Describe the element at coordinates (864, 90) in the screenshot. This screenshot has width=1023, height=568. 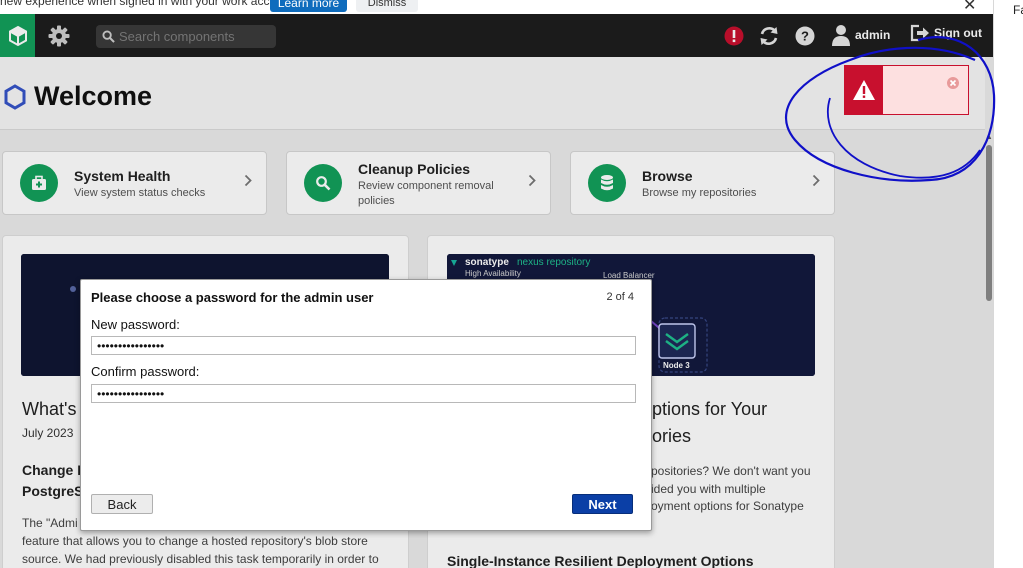
I see `warning-icon` at that location.